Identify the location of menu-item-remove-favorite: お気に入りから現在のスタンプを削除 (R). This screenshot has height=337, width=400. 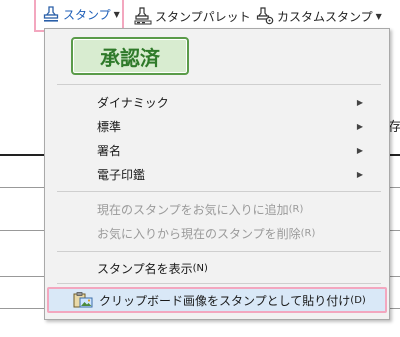
(217, 233).